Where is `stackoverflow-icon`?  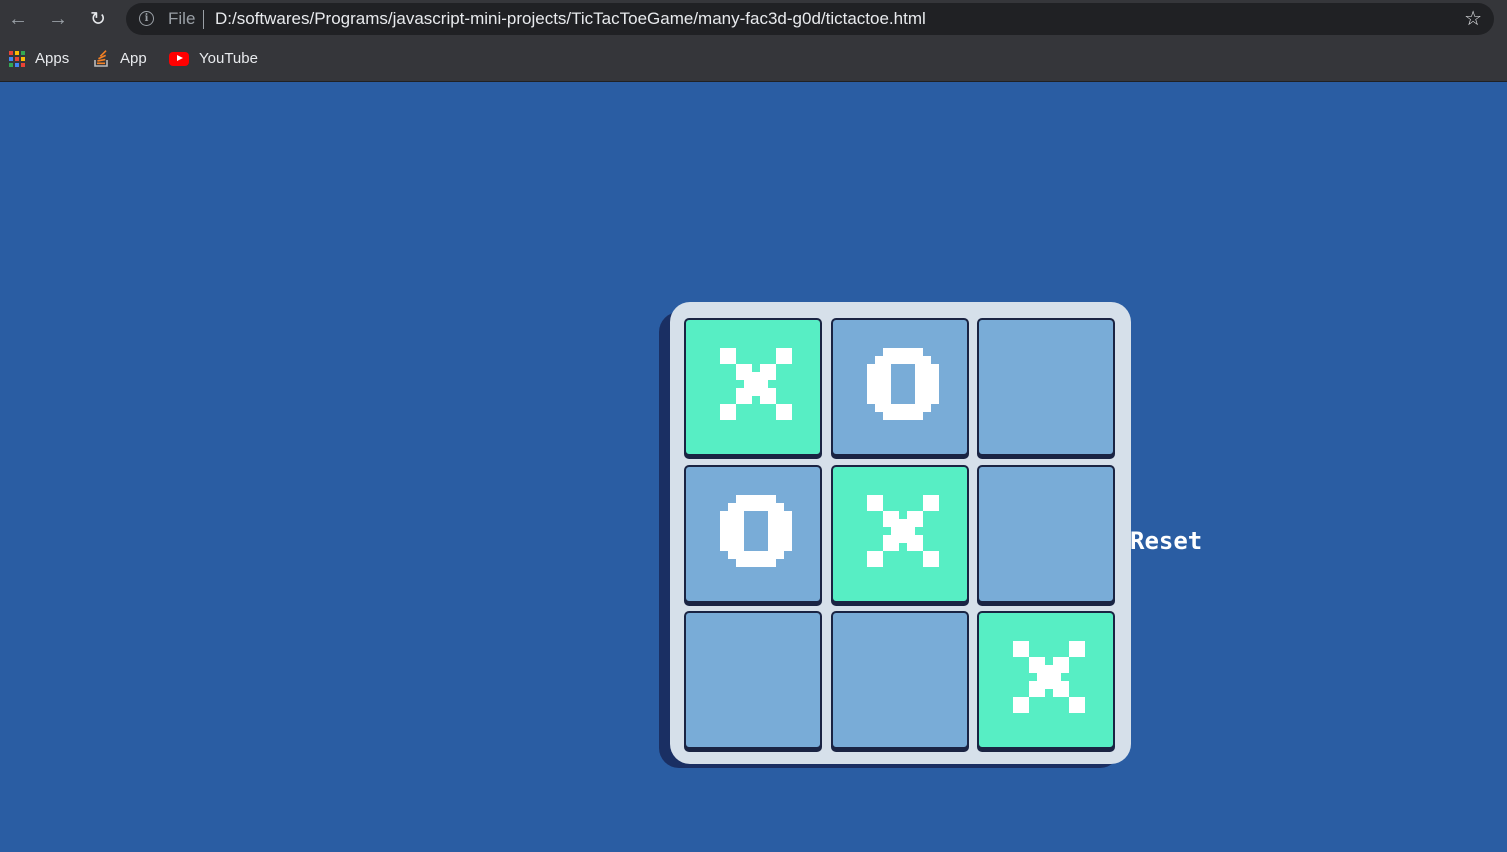 stackoverflow-icon is located at coordinates (101, 58).